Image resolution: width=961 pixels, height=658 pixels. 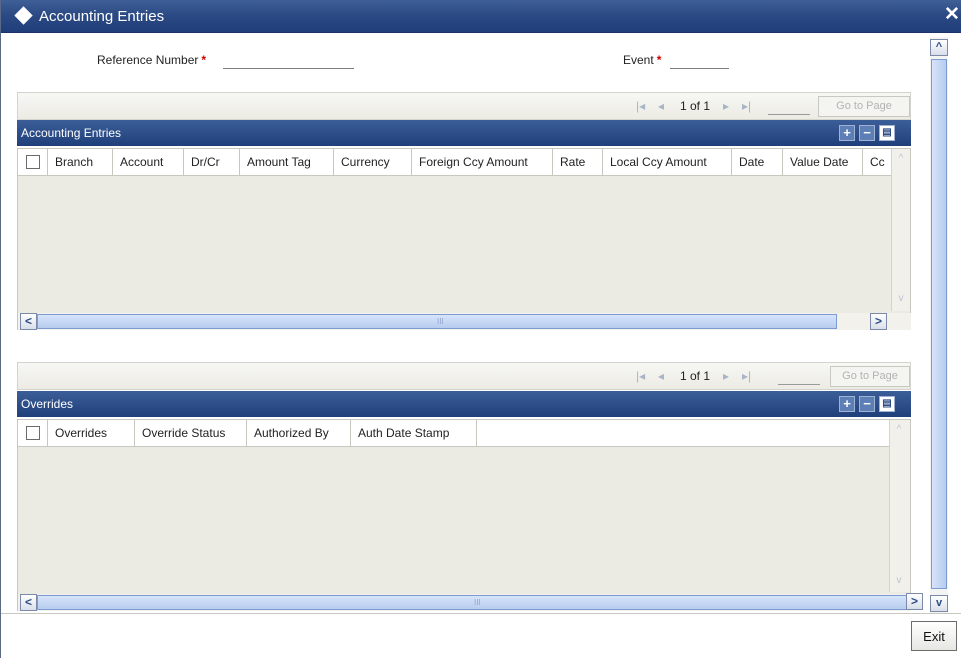 What do you see at coordinates (287, 162) in the screenshot?
I see `column-header-amount-tag: Amount Tag` at bounding box center [287, 162].